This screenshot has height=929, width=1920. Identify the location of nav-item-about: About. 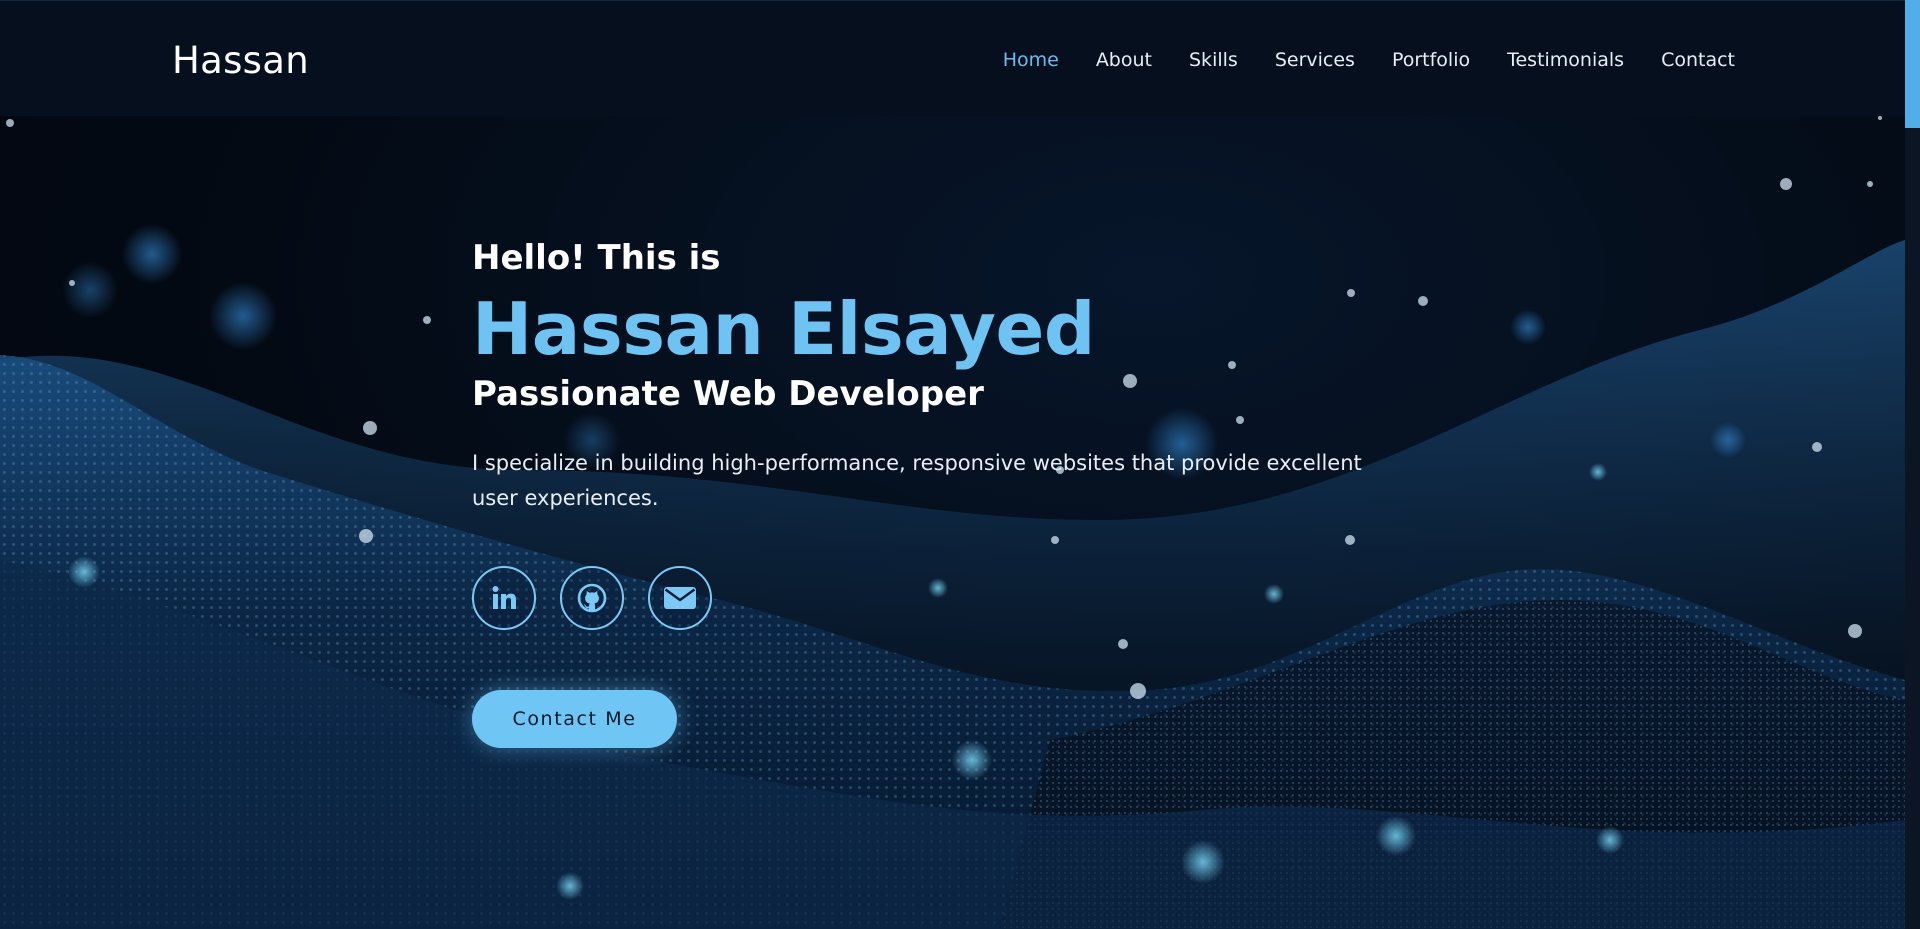
(1124, 60).